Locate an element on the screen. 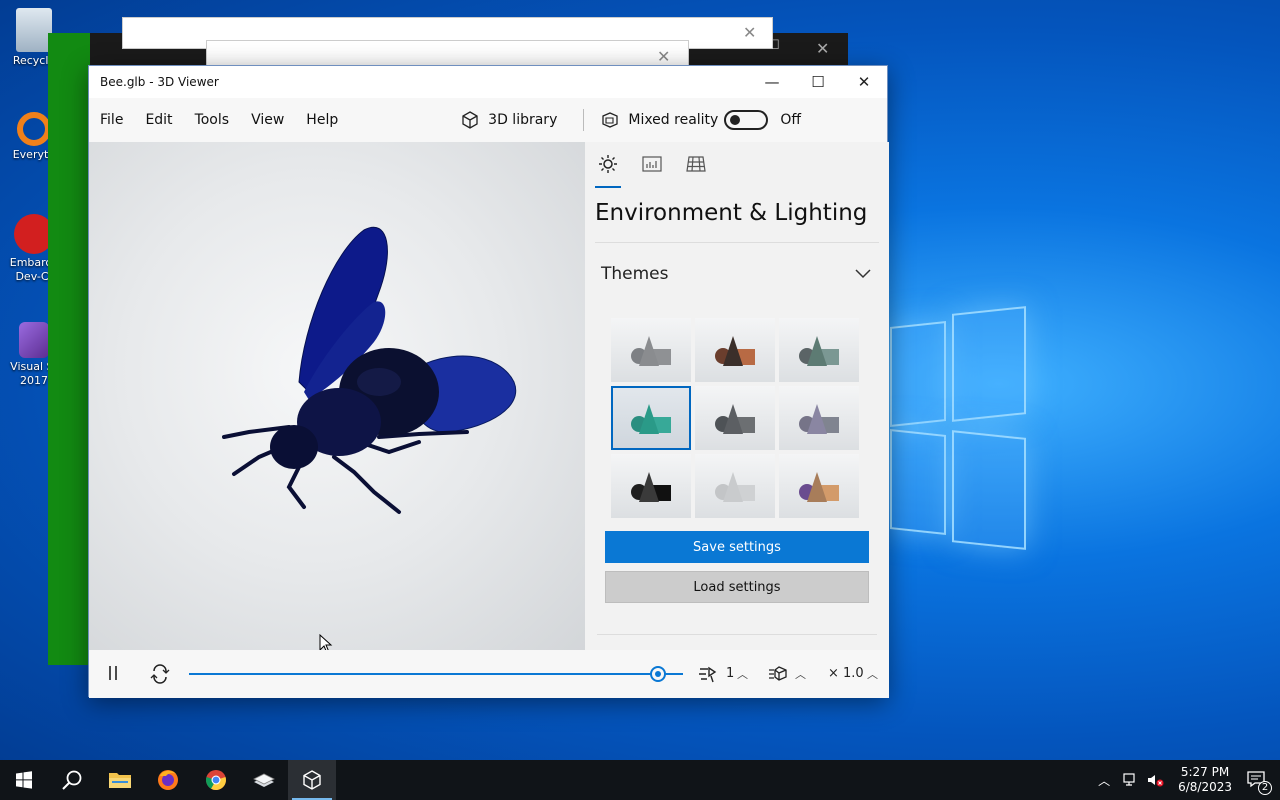  taskbar-chrome is located at coordinates (216, 780).